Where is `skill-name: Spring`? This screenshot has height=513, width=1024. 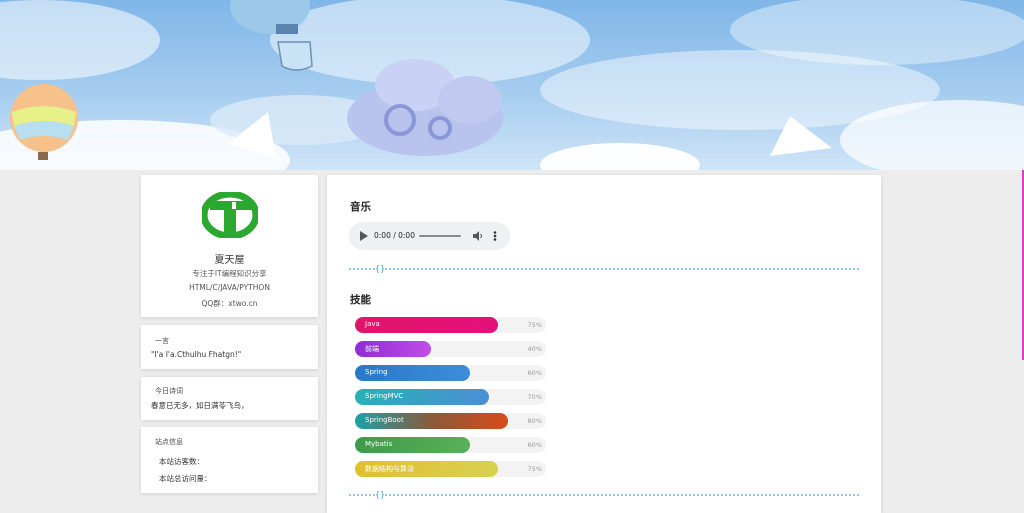
skill-name: Spring is located at coordinates (376, 372).